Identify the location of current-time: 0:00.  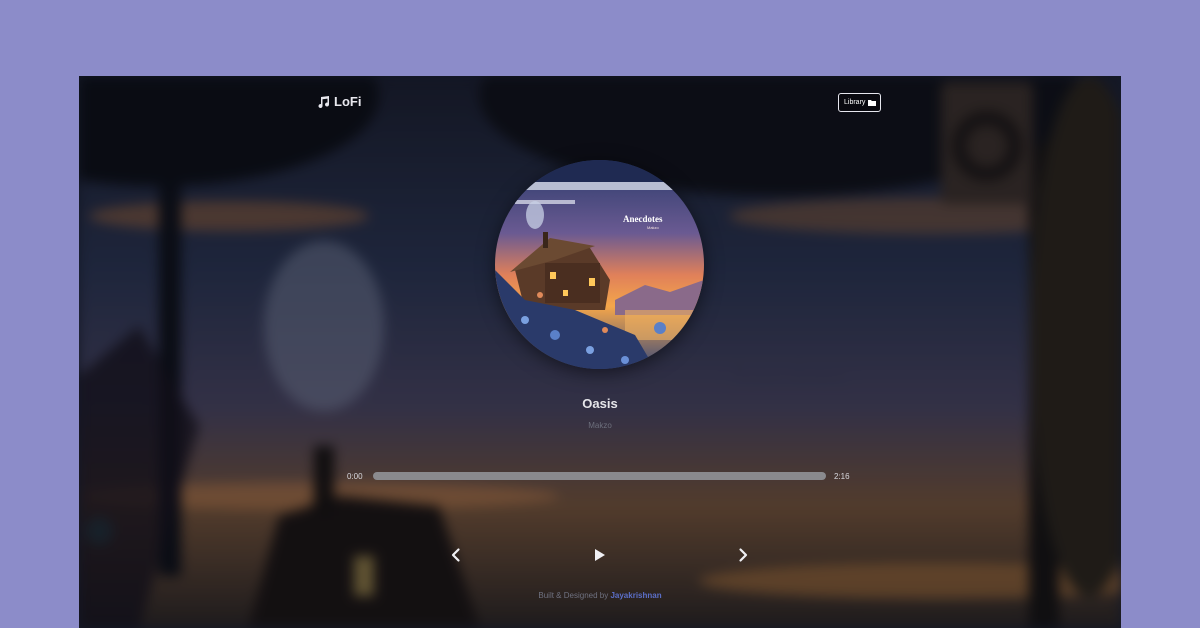
(355, 476).